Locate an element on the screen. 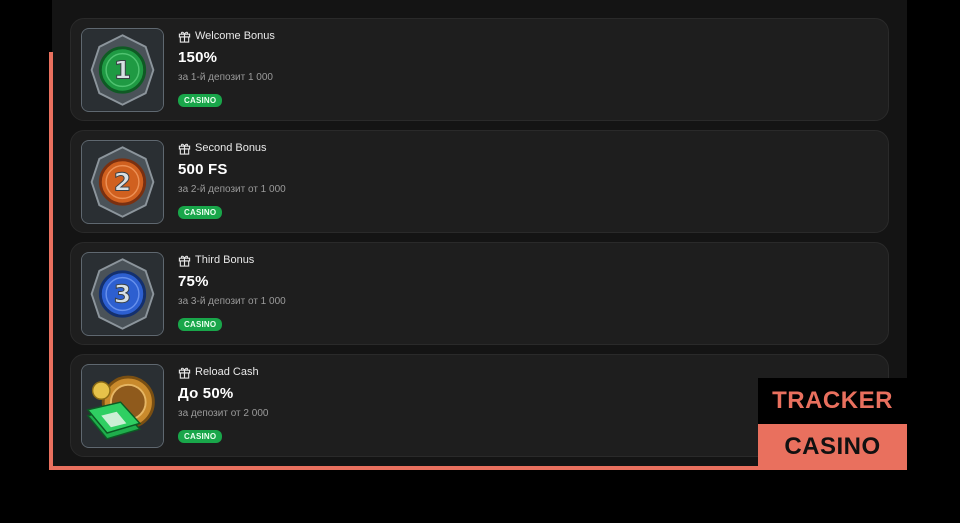 This screenshot has height=523, width=960. cash-coin-icon is located at coordinates (122, 406).